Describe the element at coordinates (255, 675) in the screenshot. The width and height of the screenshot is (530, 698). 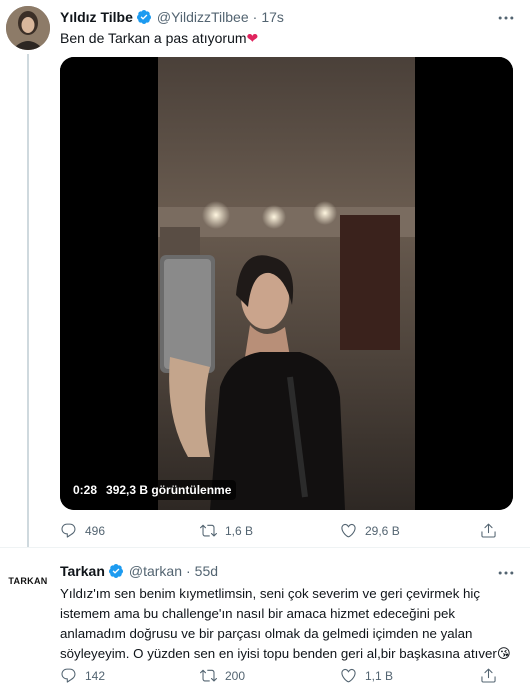
I see `retweet-button: 200` at that location.